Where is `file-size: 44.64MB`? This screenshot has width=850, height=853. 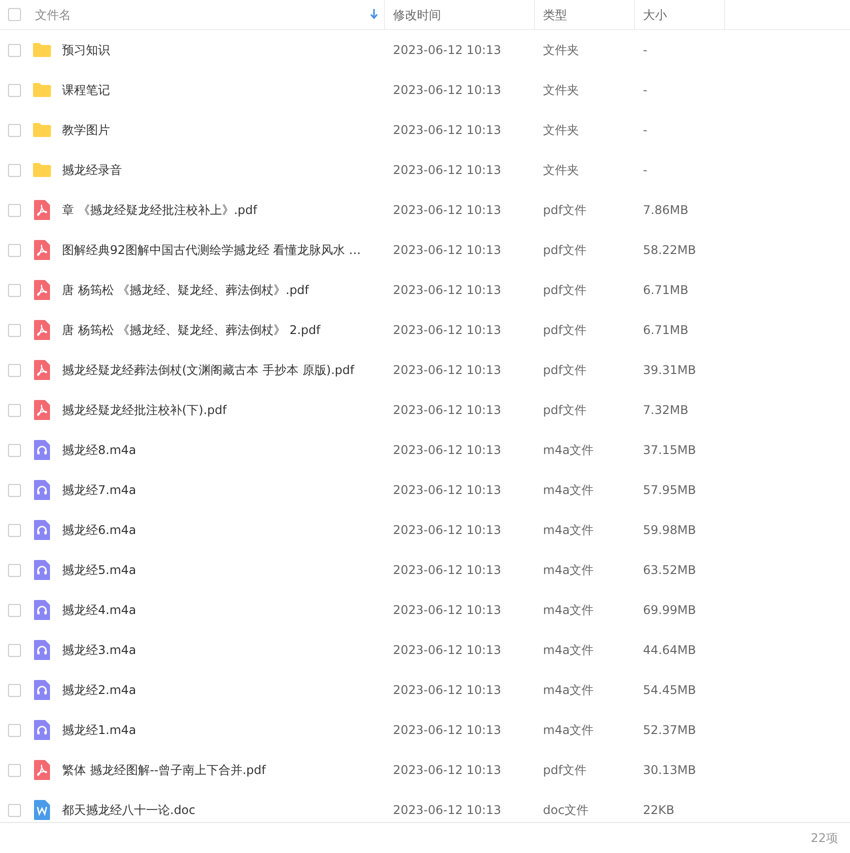
file-size: 44.64MB is located at coordinates (669, 650).